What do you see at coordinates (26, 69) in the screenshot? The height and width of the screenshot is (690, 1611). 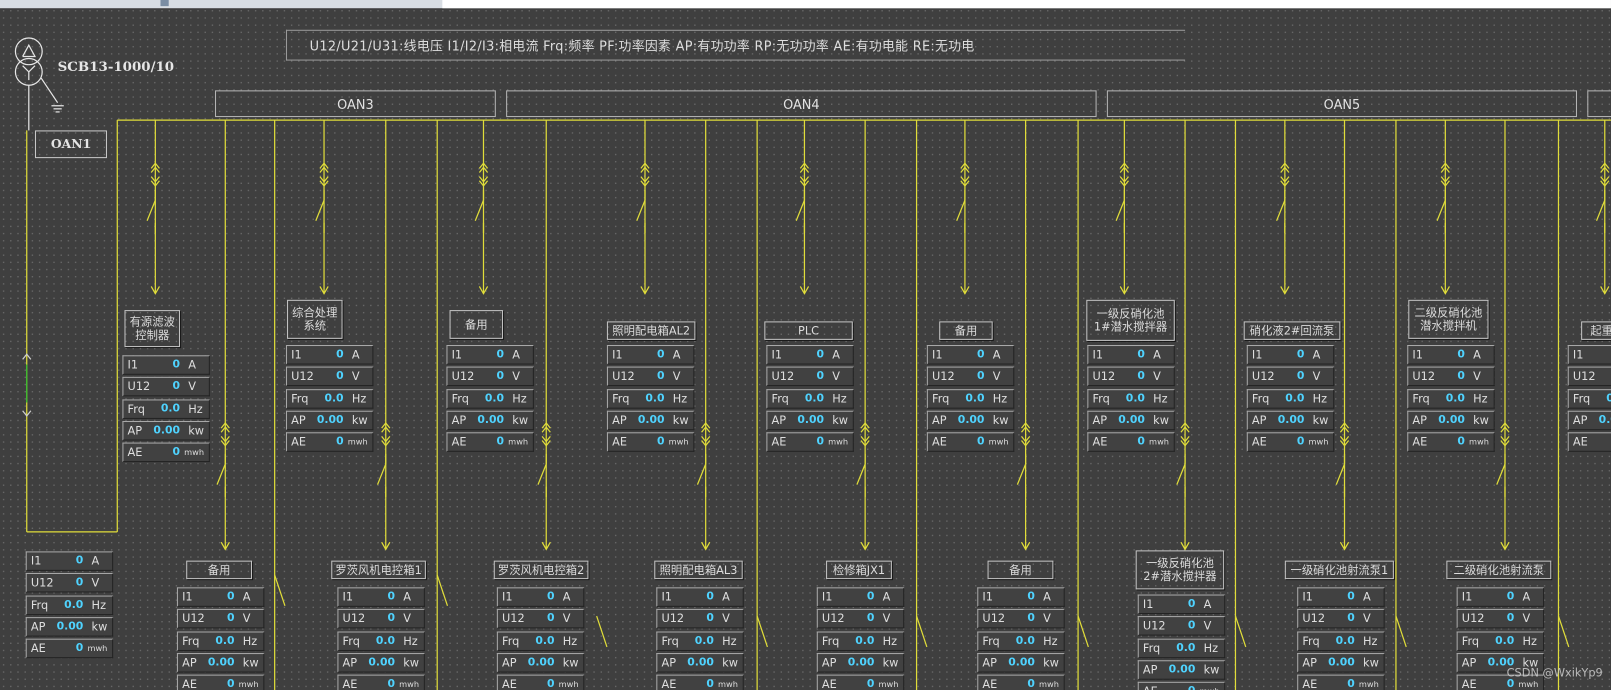 I see `wye-symbol-icon` at bounding box center [26, 69].